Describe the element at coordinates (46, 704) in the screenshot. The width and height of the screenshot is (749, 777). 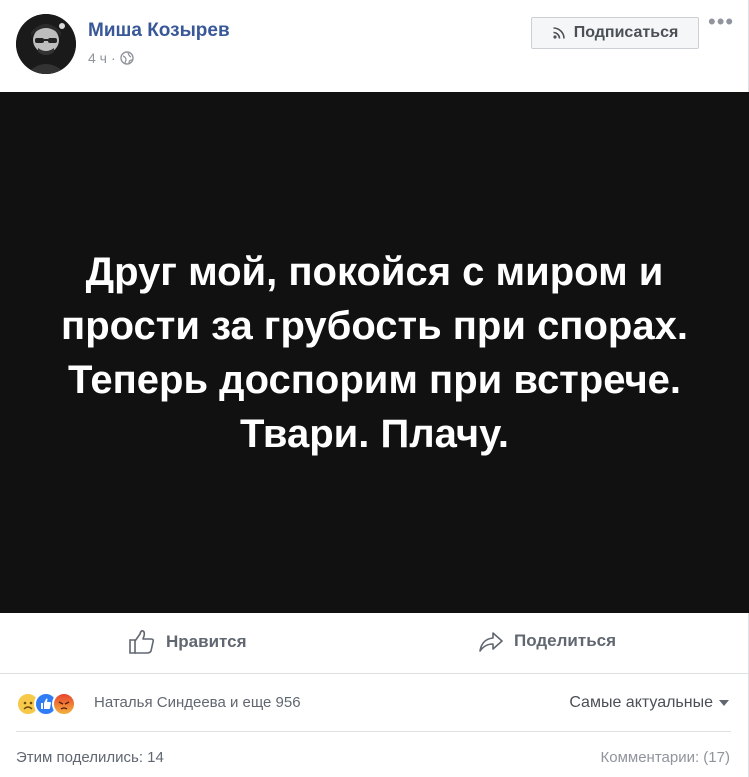
I see `reaction-icons` at that location.